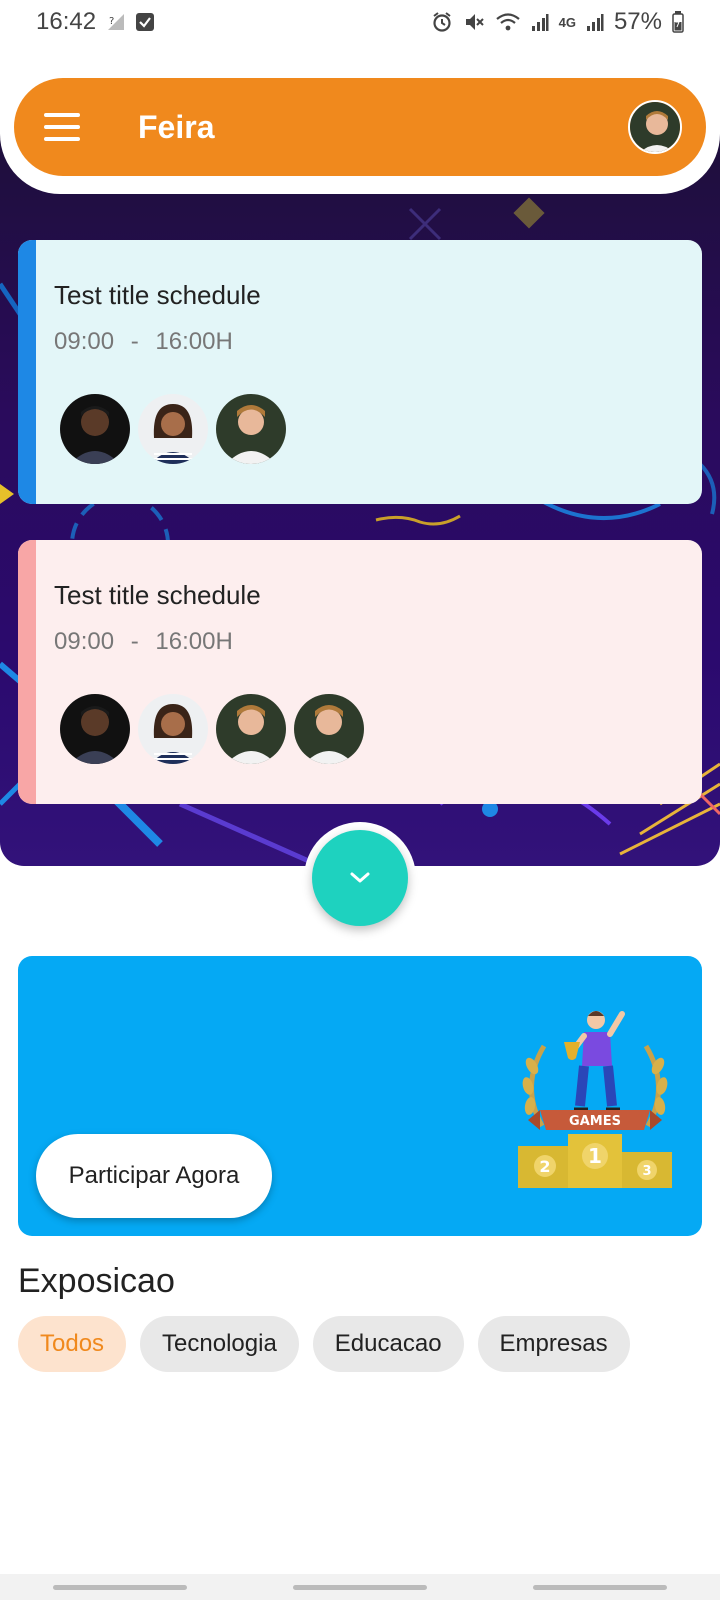 Image resolution: width=720 pixels, height=1600 pixels. I want to click on chip-tecnologia: Tecnologia, so click(219, 1344).